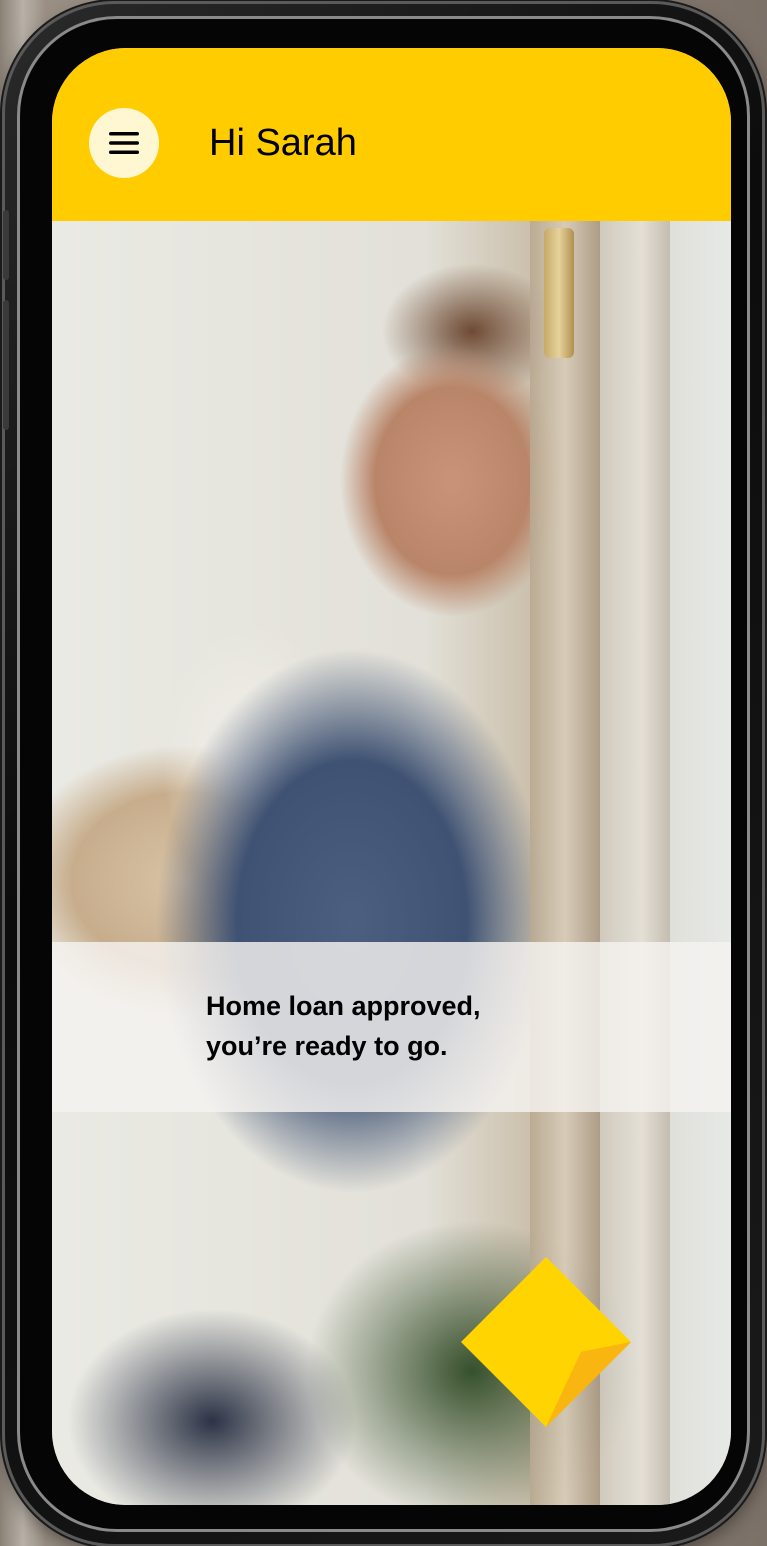 This screenshot has width=767, height=1546. What do you see at coordinates (6, 365) in the screenshot?
I see `phone-side-button-middle` at bounding box center [6, 365].